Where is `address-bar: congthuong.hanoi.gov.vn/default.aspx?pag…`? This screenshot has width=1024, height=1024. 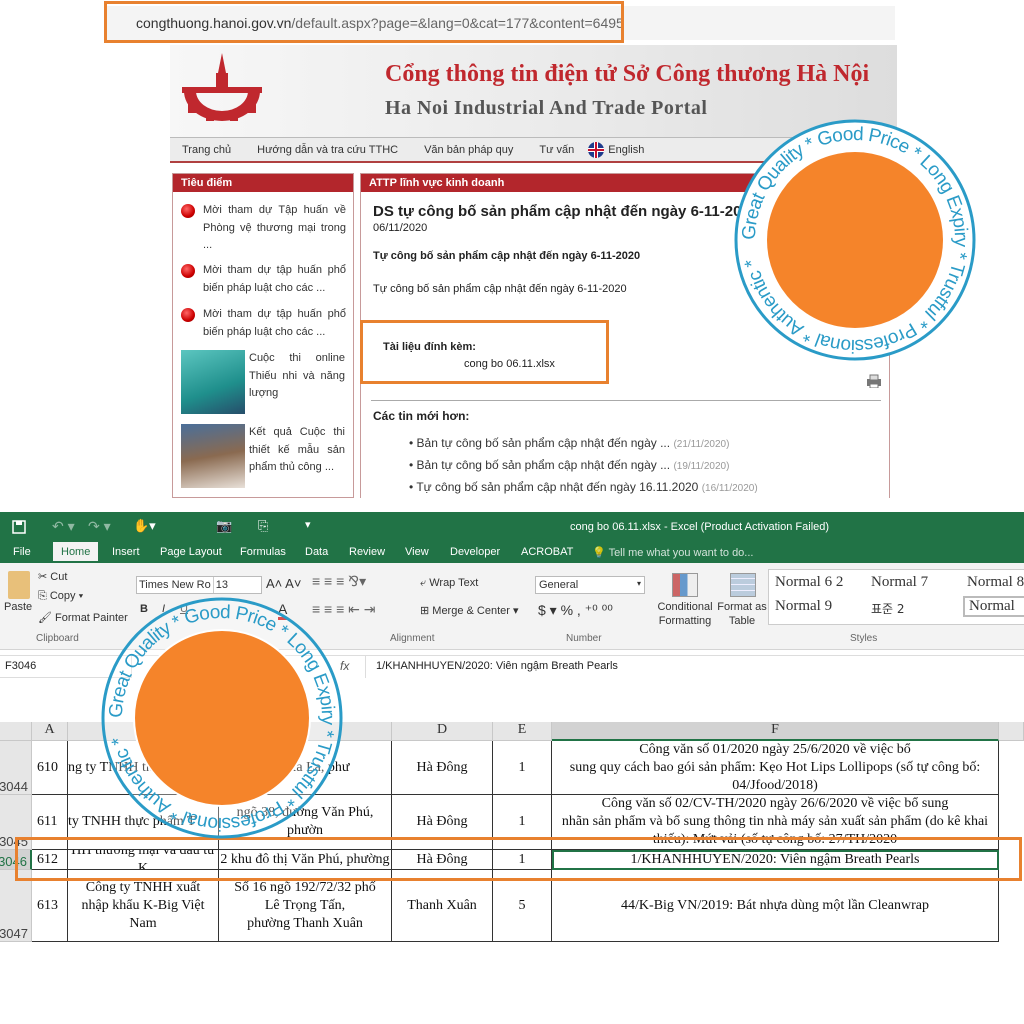 address-bar: congthuong.hanoi.gov.vn/default.aspx?pag… is located at coordinates (500, 23).